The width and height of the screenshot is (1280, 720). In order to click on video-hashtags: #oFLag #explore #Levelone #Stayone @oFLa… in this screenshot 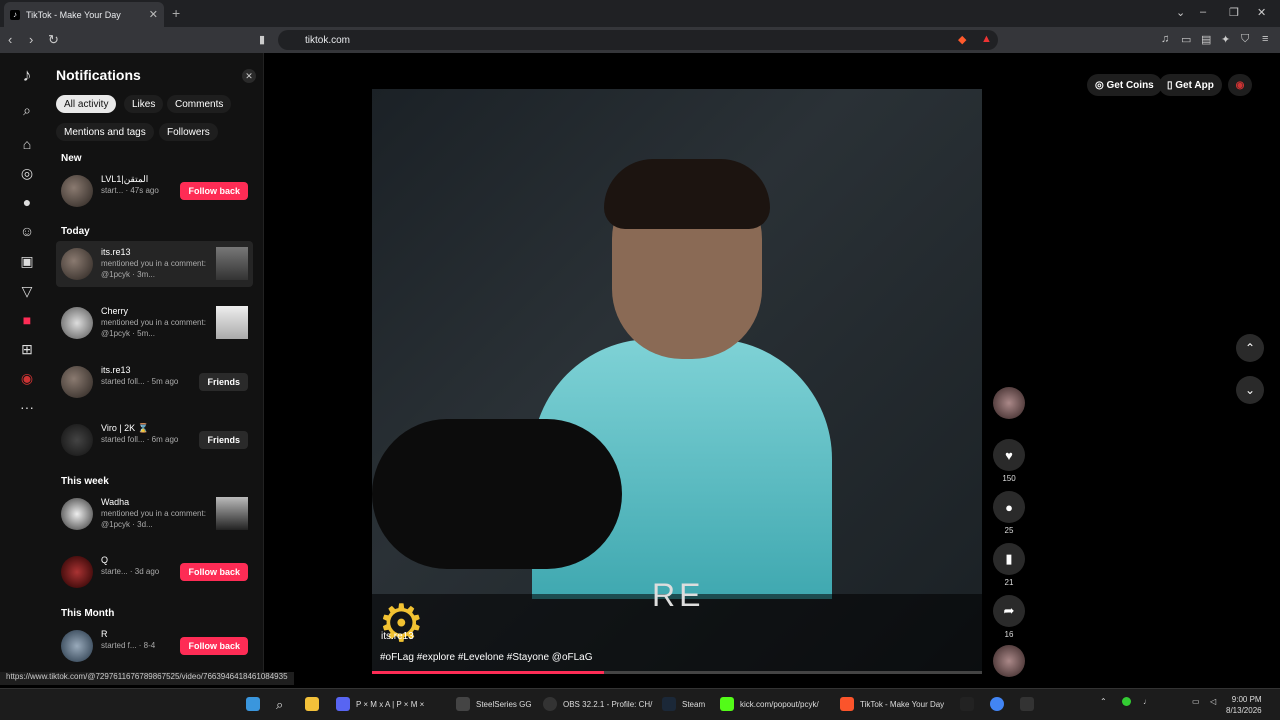, I will do `click(486, 657)`.